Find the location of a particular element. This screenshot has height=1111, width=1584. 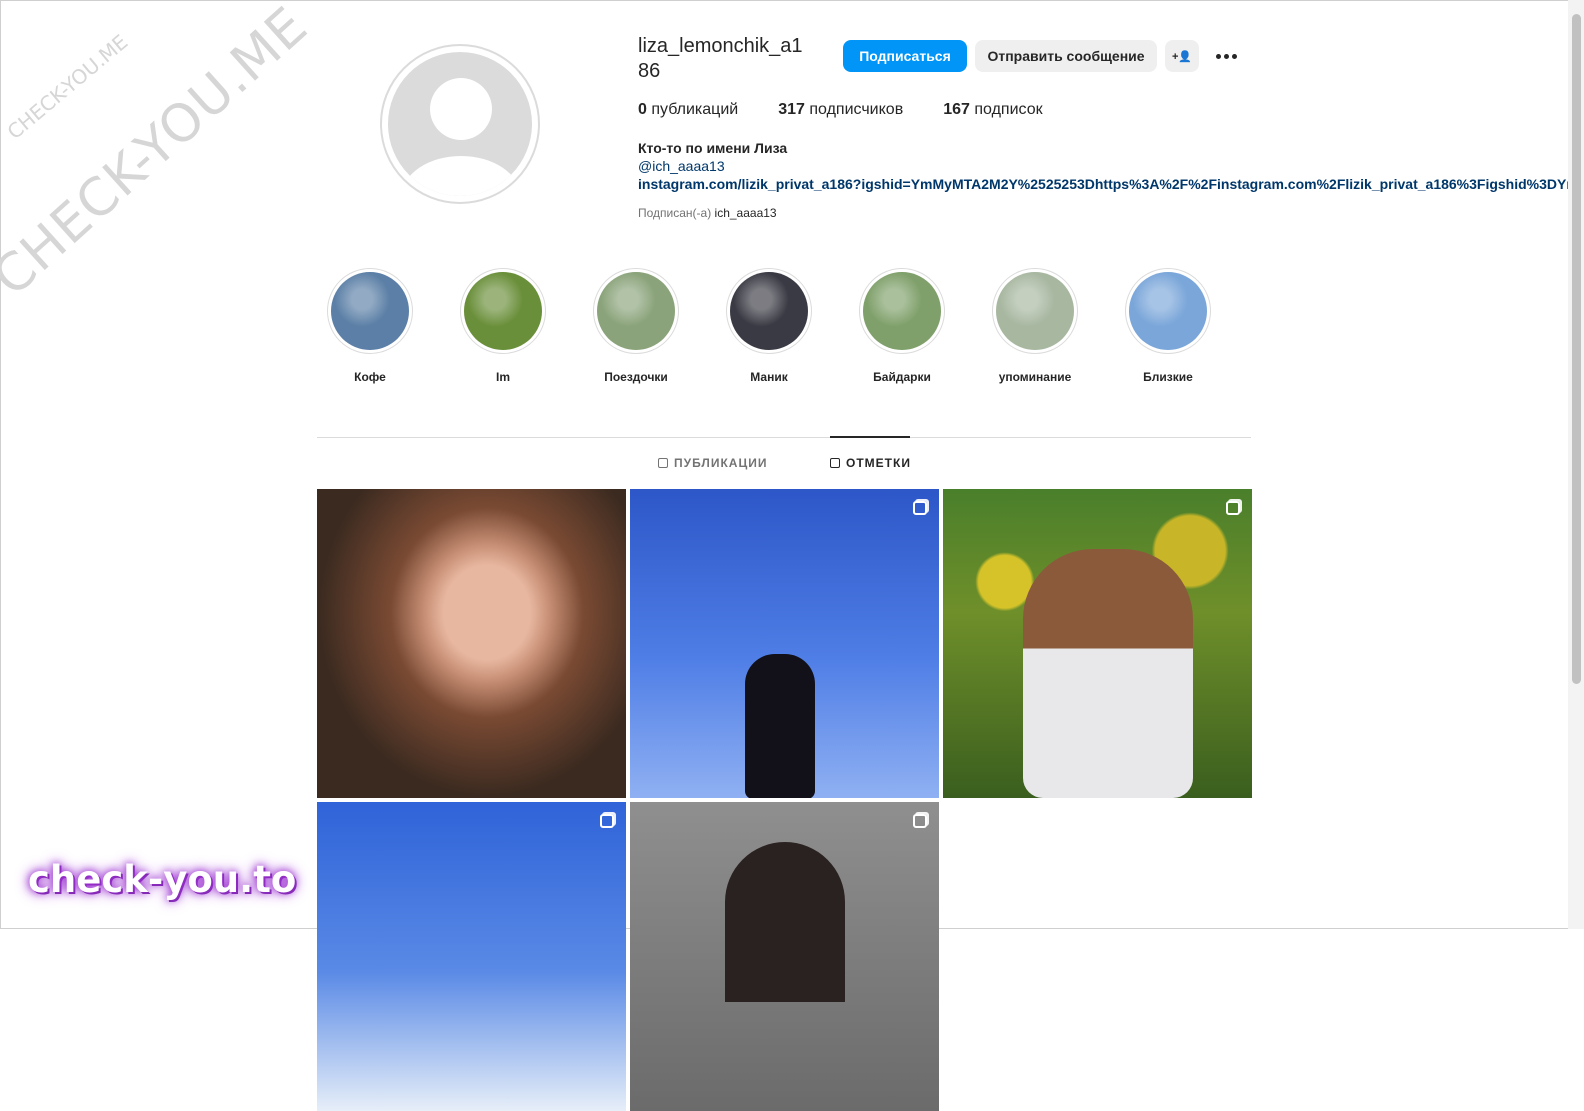

highlight-label: Поездочки is located at coordinates (636, 377).